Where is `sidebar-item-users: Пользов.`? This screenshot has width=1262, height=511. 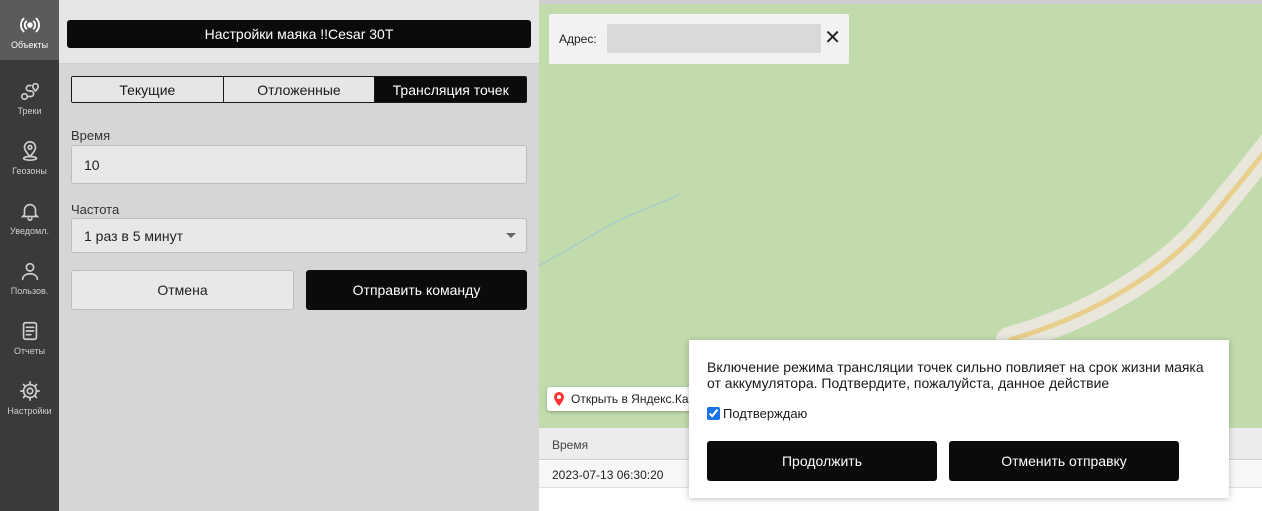 sidebar-item-users: Пользов. is located at coordinates (29, 276).